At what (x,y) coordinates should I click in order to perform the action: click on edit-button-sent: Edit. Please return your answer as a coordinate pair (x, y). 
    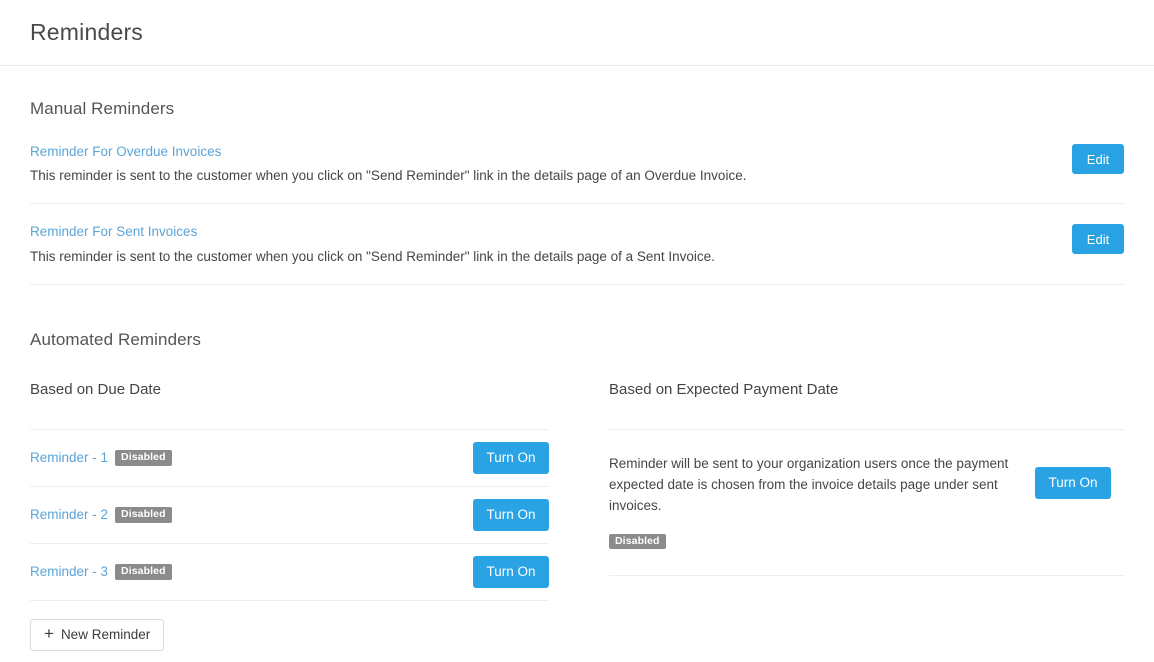
    Looking at the image, I should click on (1098, 239).